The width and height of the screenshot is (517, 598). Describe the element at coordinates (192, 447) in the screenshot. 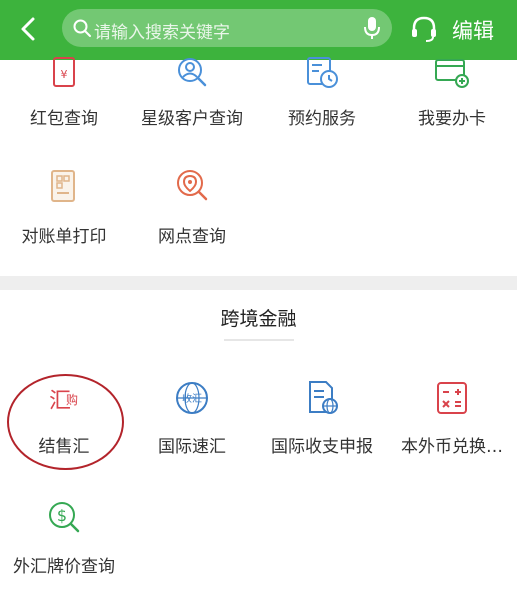

I see `cross-border-label: 国际速汇` at that location.